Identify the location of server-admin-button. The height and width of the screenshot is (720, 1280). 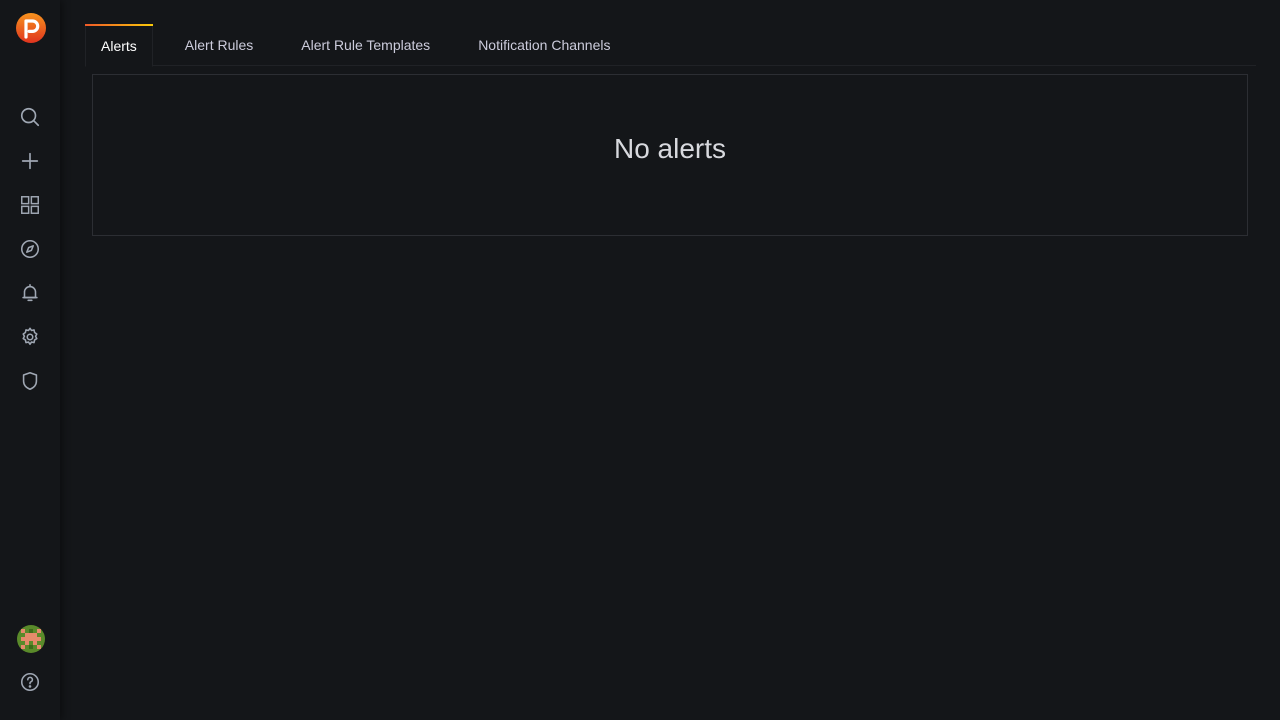
(30, 381).